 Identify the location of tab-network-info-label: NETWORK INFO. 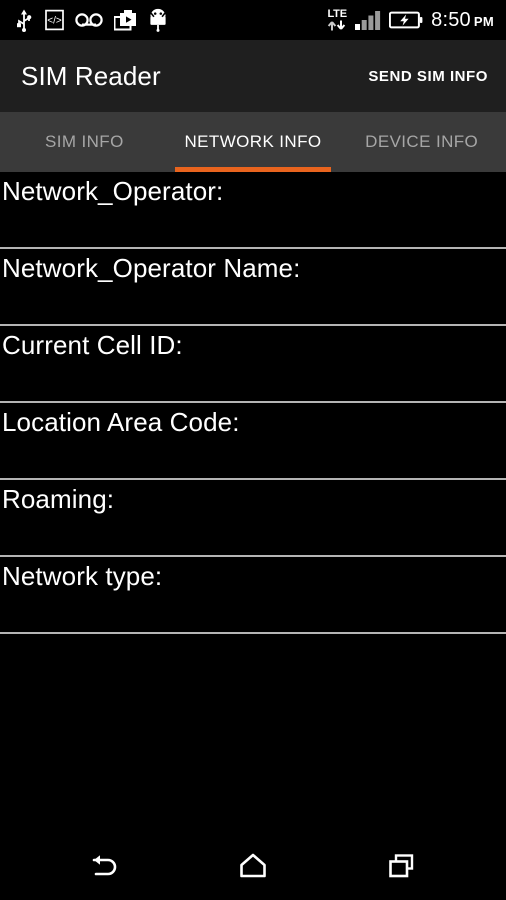
(253, 141).